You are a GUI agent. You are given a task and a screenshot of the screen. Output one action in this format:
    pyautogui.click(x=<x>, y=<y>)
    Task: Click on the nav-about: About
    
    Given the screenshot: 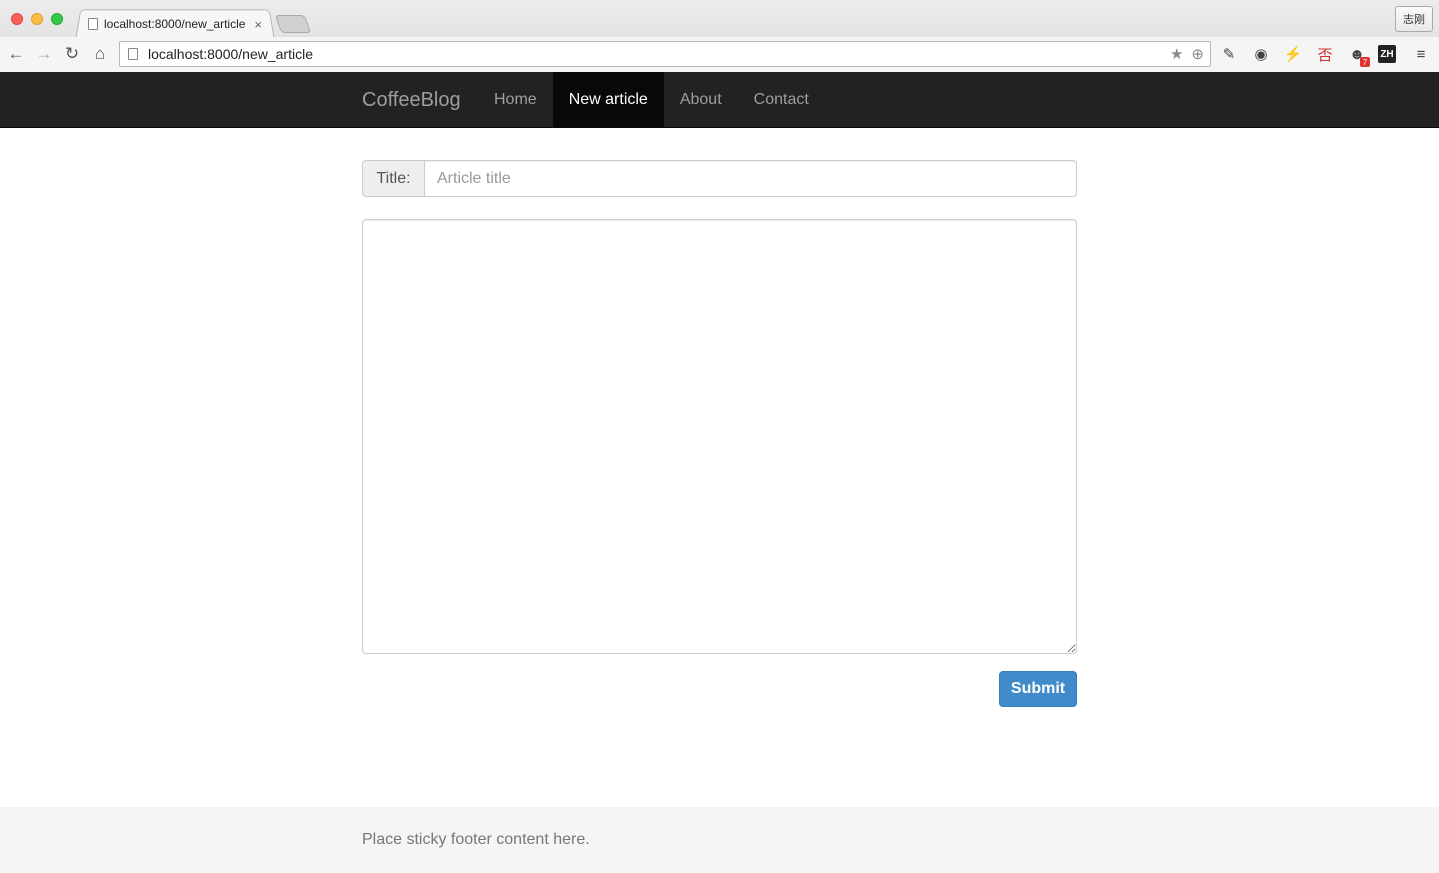 What is the action you would take?
    pyautogui.click(x=701, y=100)
    